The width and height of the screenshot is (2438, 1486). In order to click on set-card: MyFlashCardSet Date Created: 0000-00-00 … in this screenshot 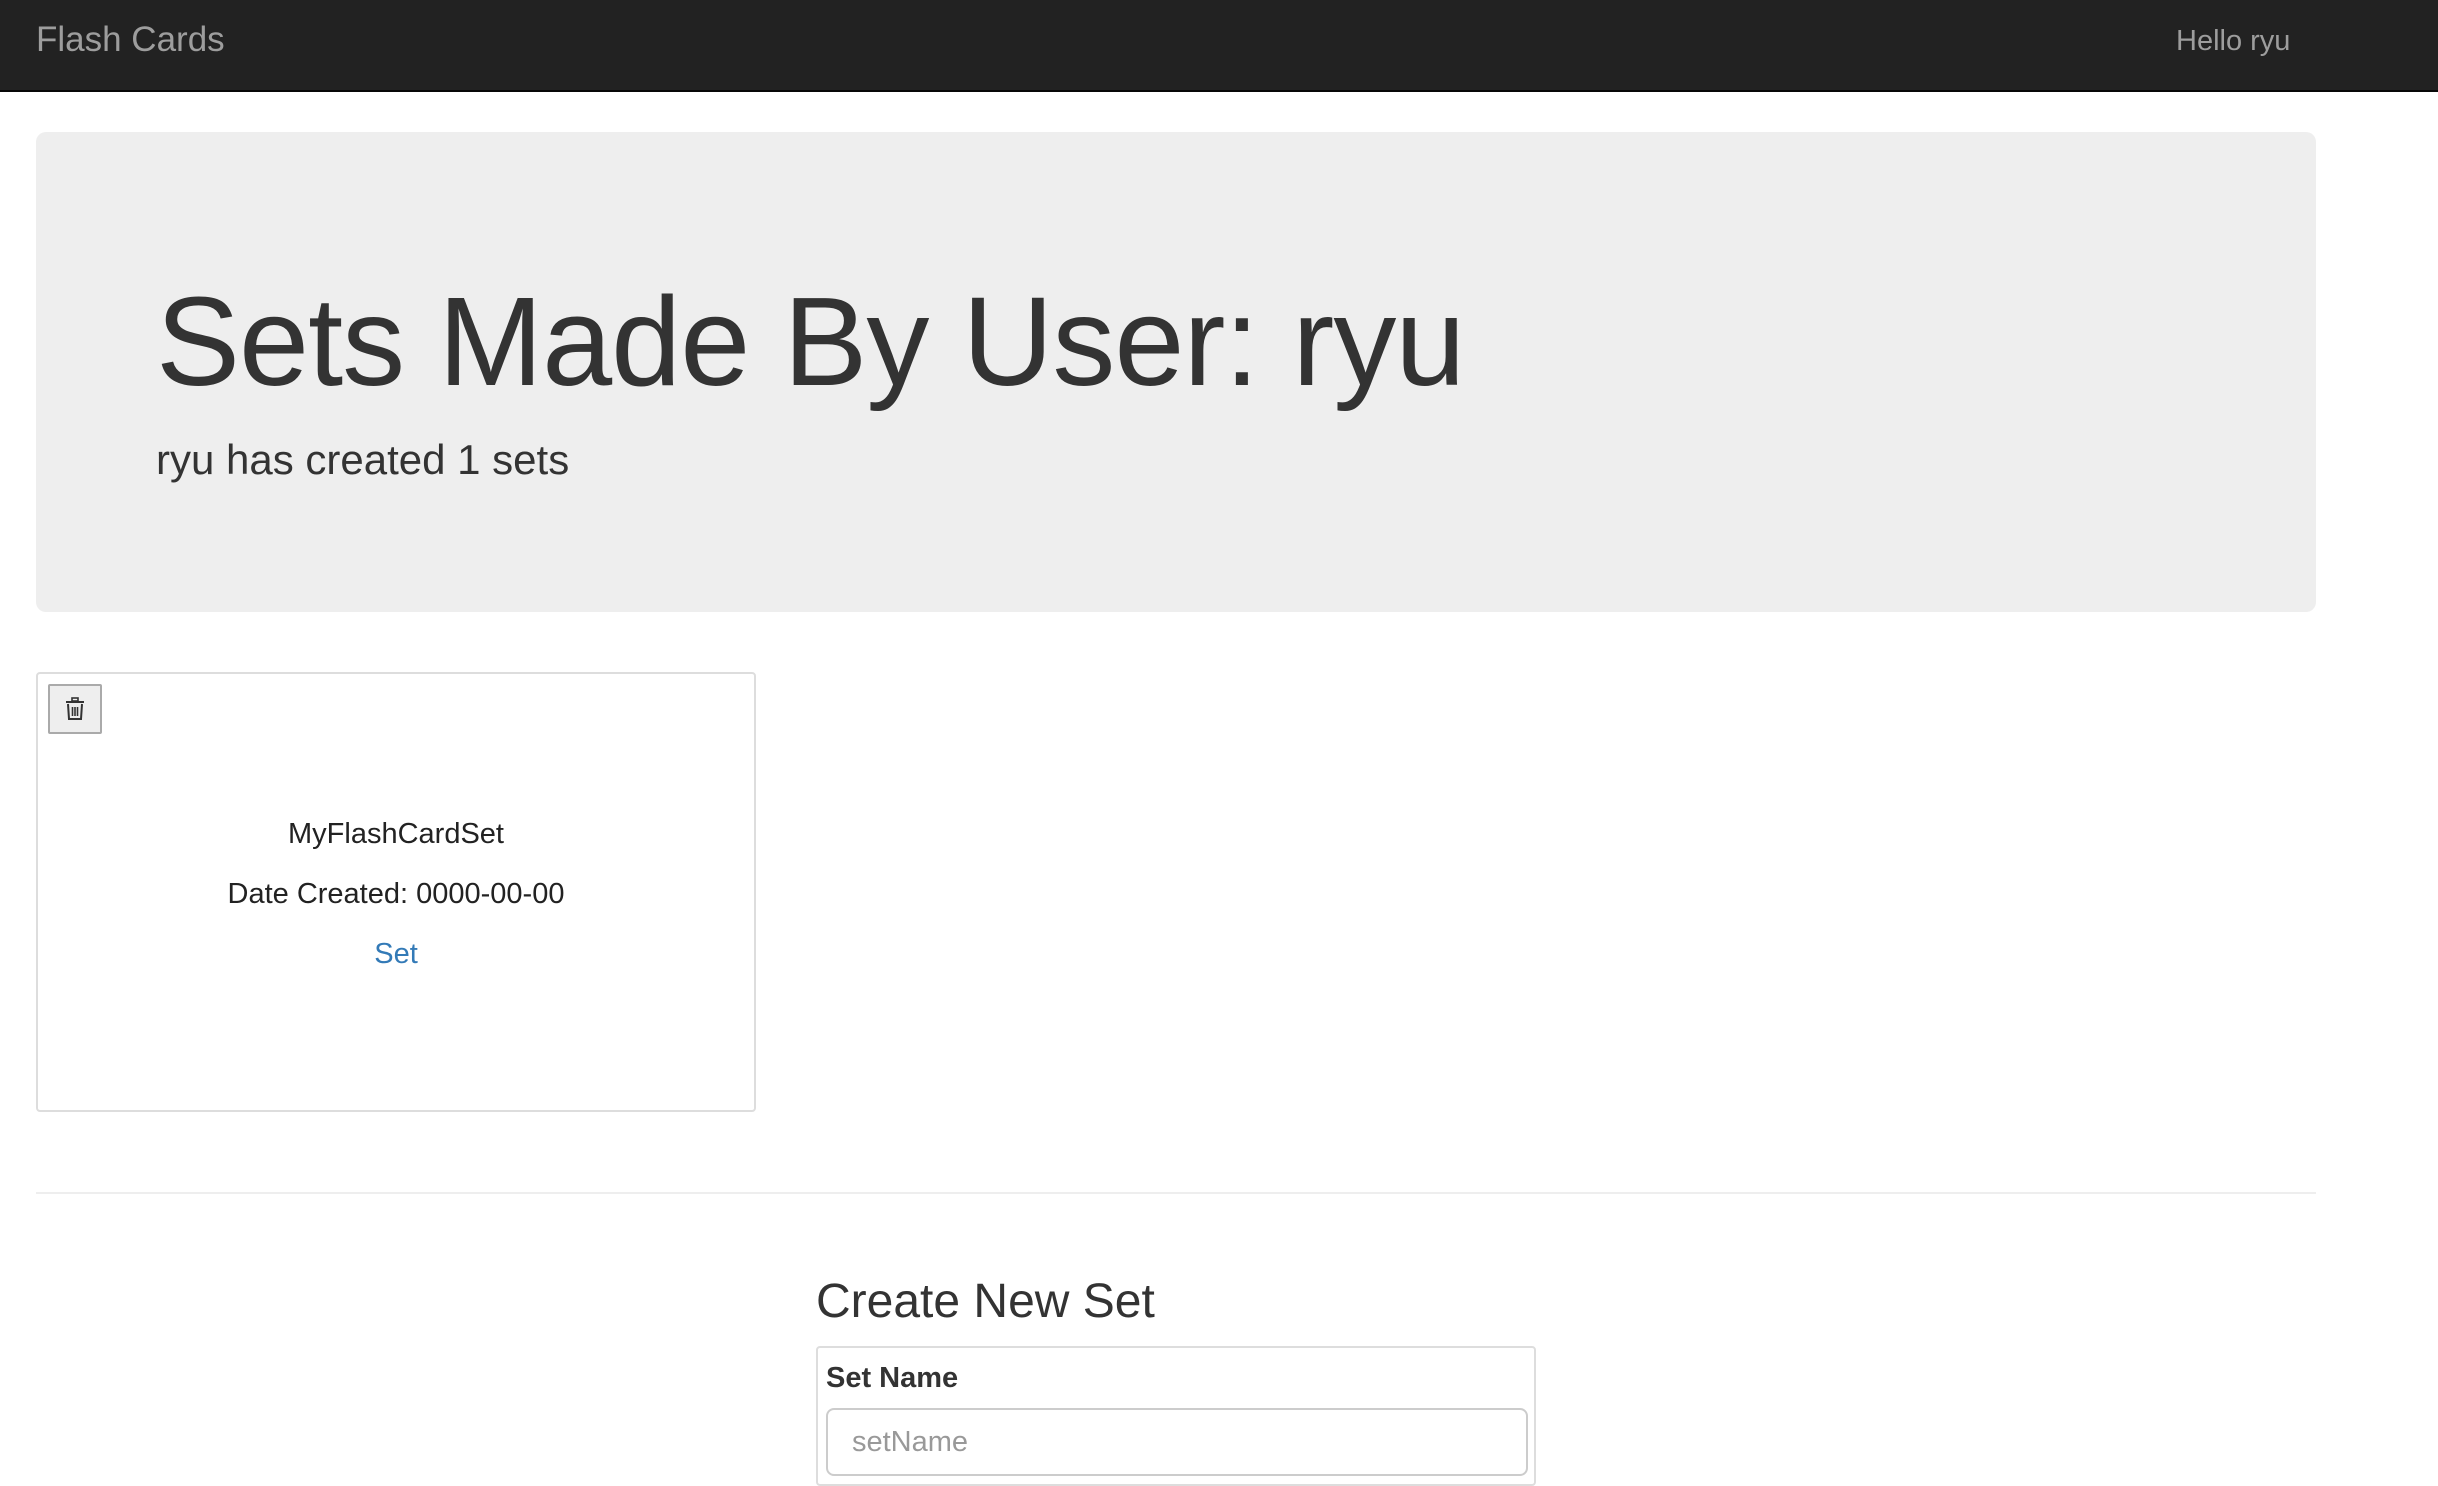, I will do `click(396, 892)`.